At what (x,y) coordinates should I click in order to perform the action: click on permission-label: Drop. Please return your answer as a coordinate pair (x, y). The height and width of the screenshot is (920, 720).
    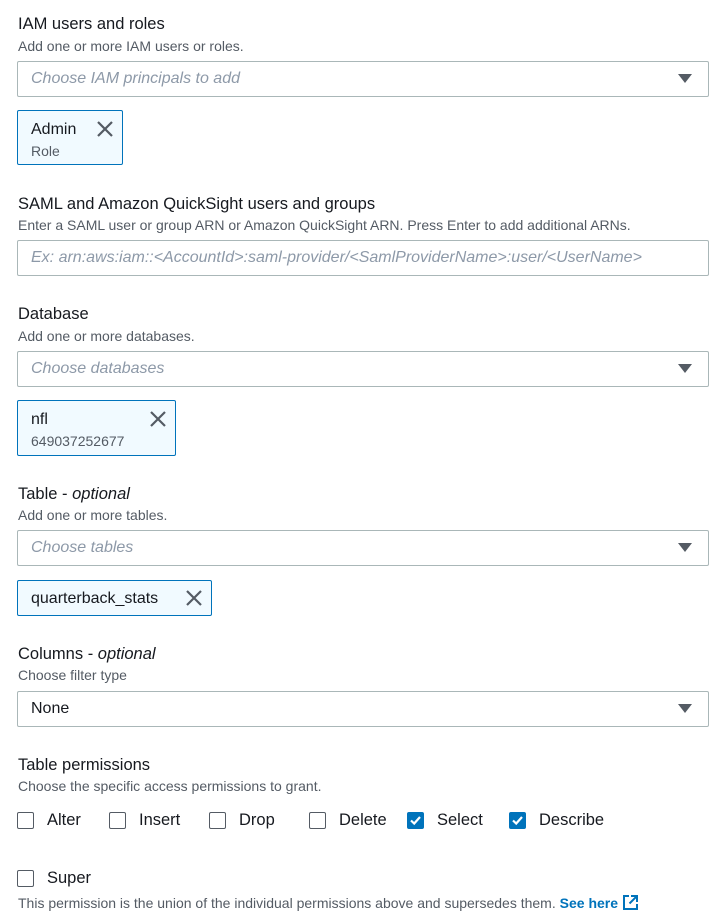
    Looking at the image, I should click on (257, 819).